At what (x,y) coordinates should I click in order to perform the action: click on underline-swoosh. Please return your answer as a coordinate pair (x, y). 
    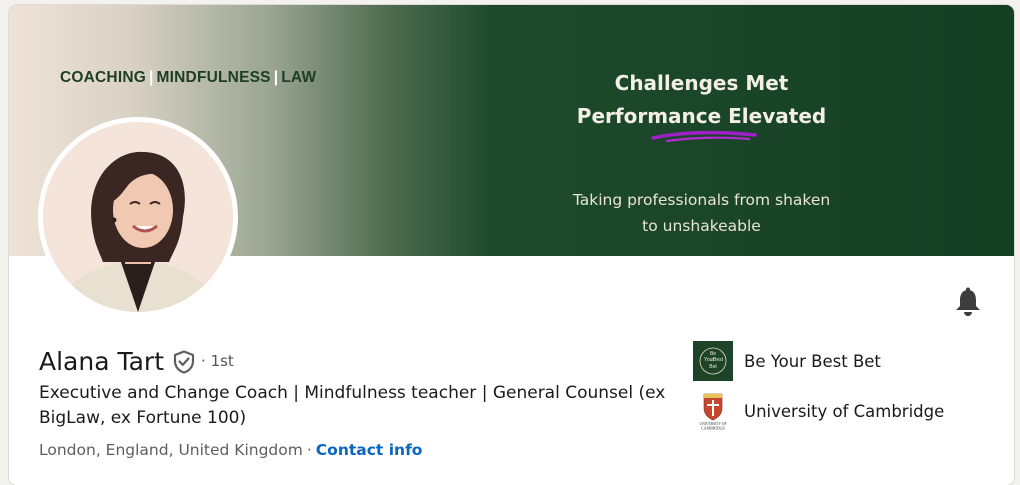
    Looking at the image, I should click on (704, 136).